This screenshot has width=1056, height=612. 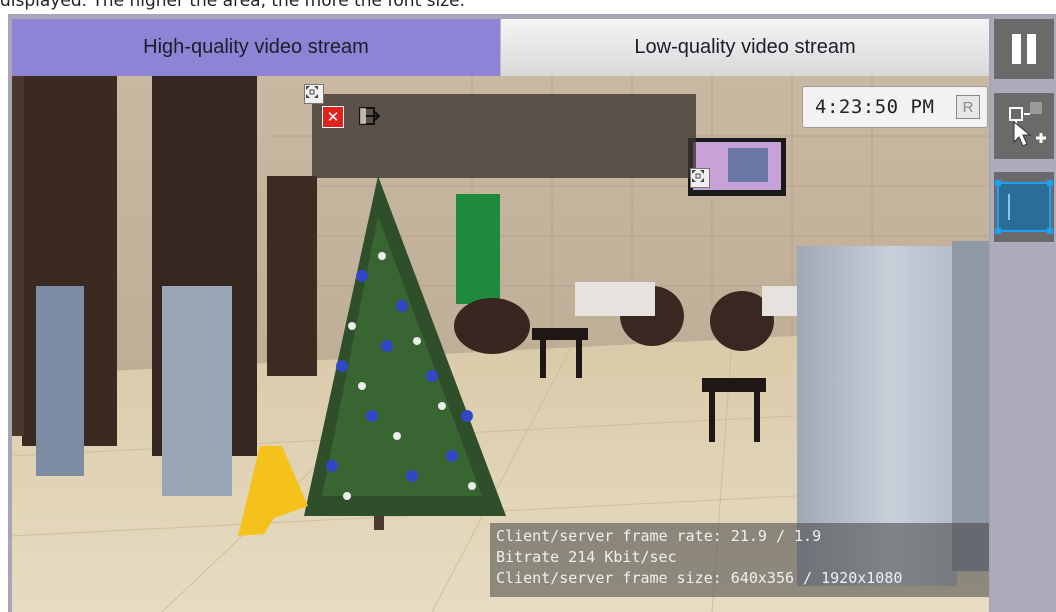 I want to click on delete-mask-button: ✕, so click(x=333, y=117).